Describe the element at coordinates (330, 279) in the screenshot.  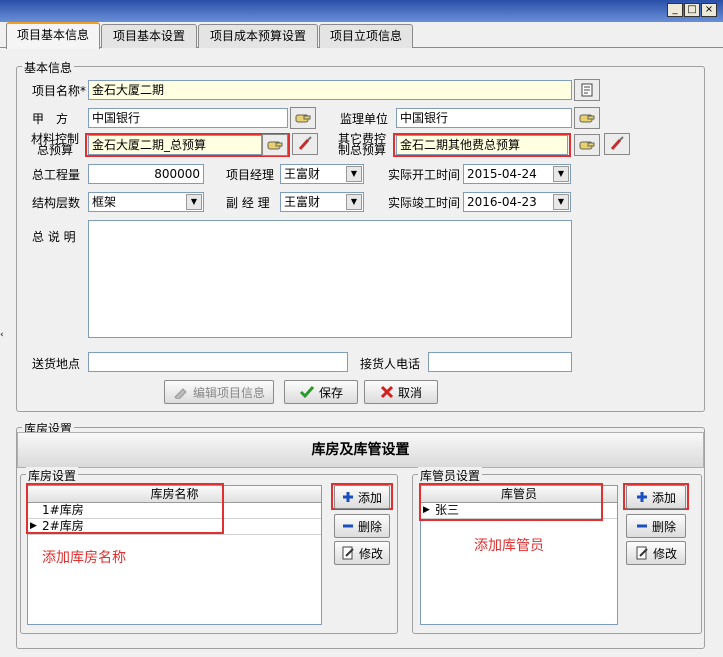
I see `description-textarea` at that location.